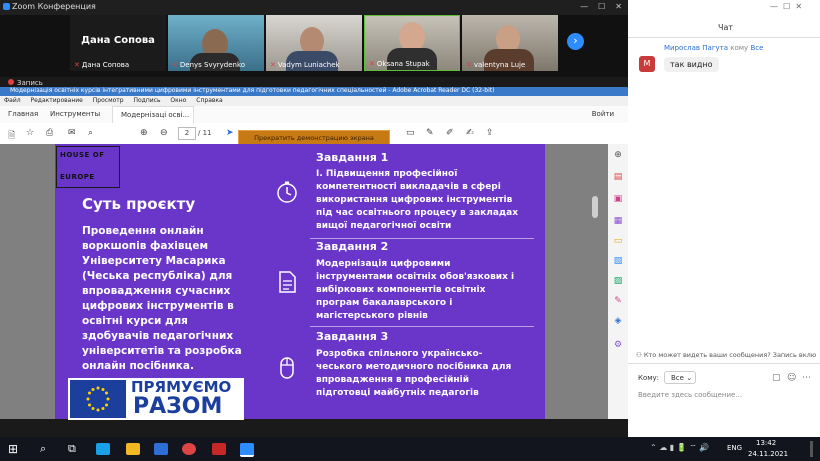 The image size is (820, 461). I want to click on save-icon: 🗎, so click(11, 136).